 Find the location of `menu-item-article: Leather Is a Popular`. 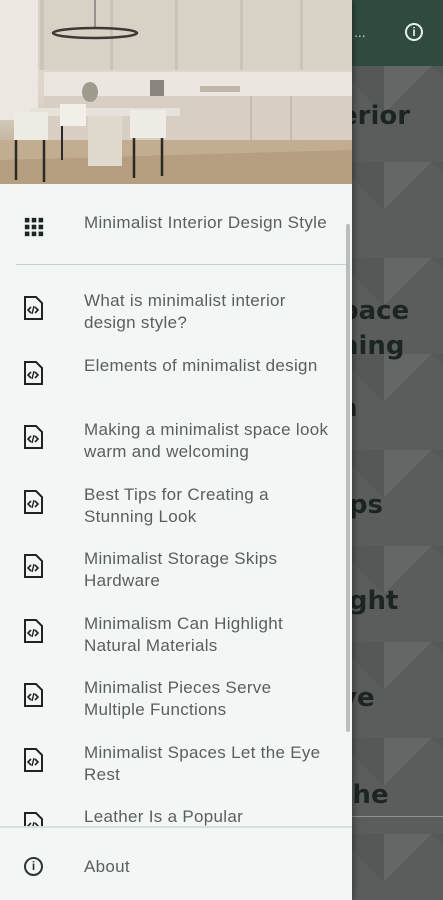

menu-item-article: Leather Is a Popular is located at coordinates (176, 810).